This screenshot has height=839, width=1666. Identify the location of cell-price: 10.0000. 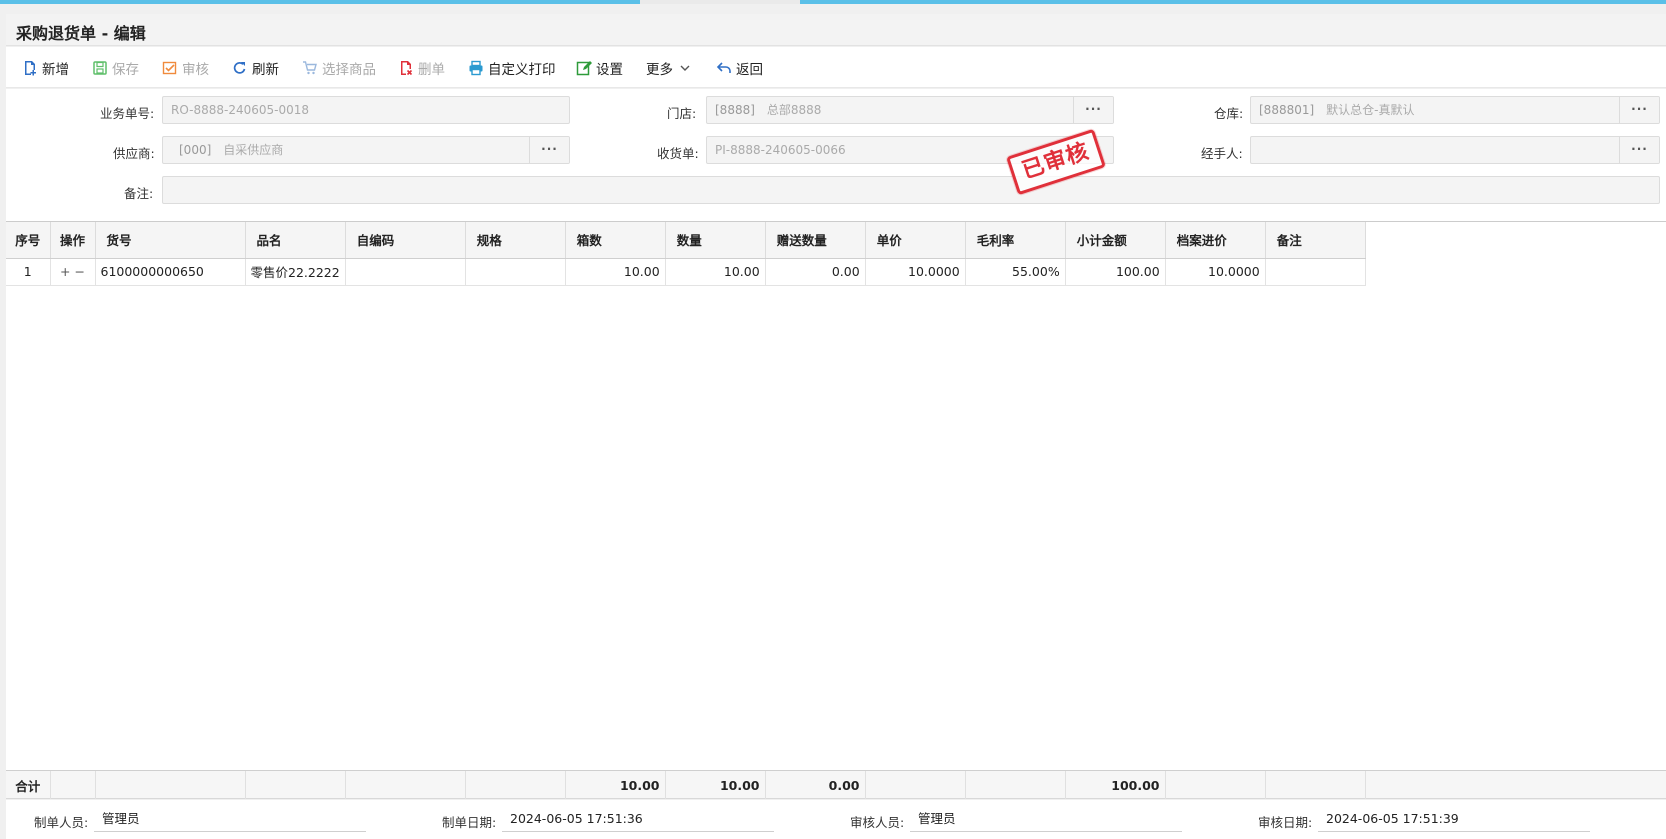
(915, 272).